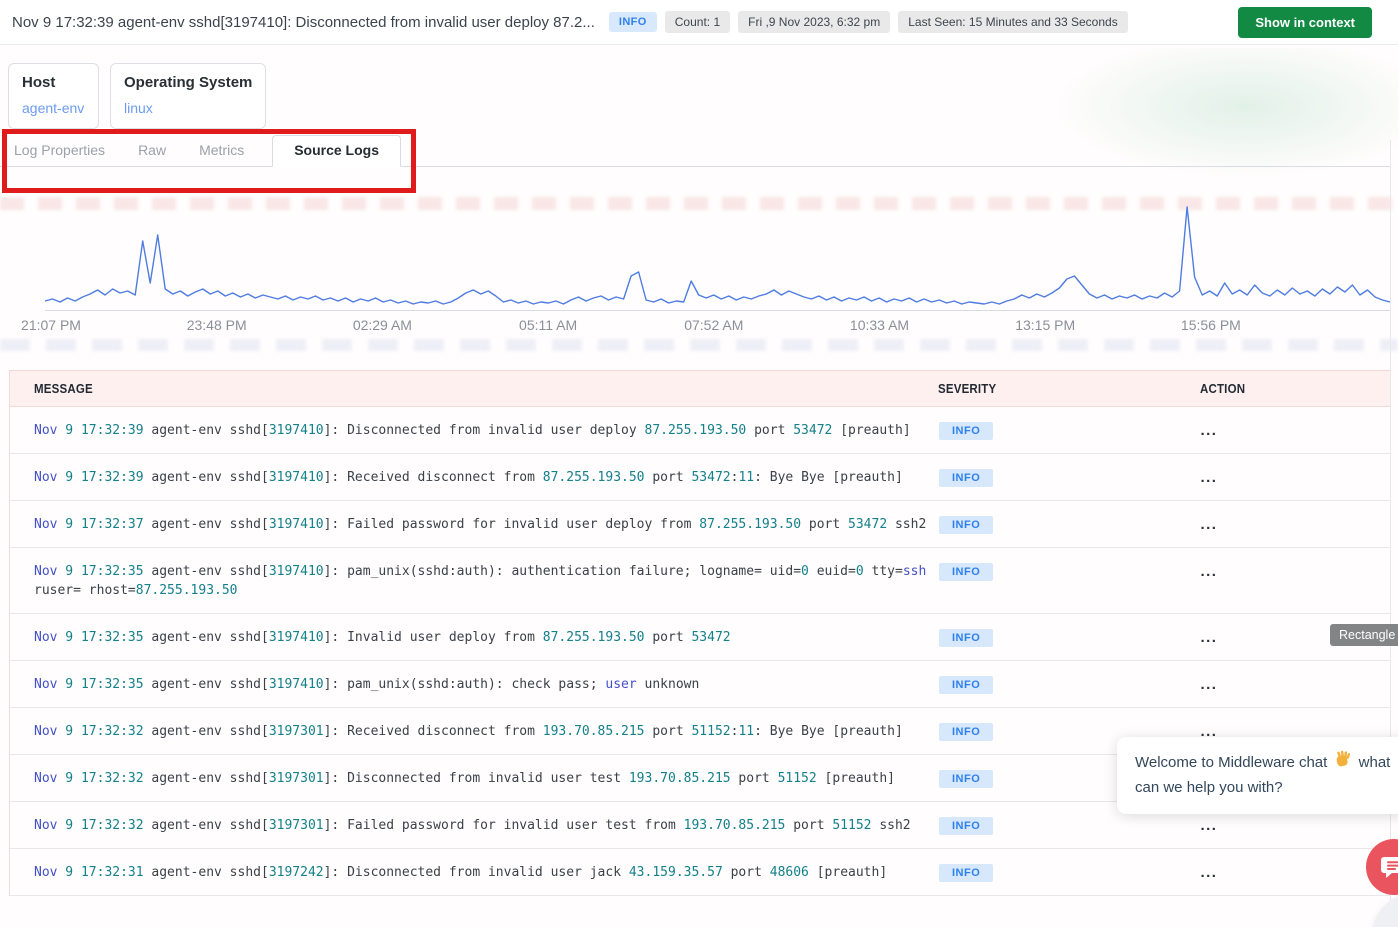 This screenshot has width=1398, height=927. I want to click on os-card-value: linux, so click(188, 108).